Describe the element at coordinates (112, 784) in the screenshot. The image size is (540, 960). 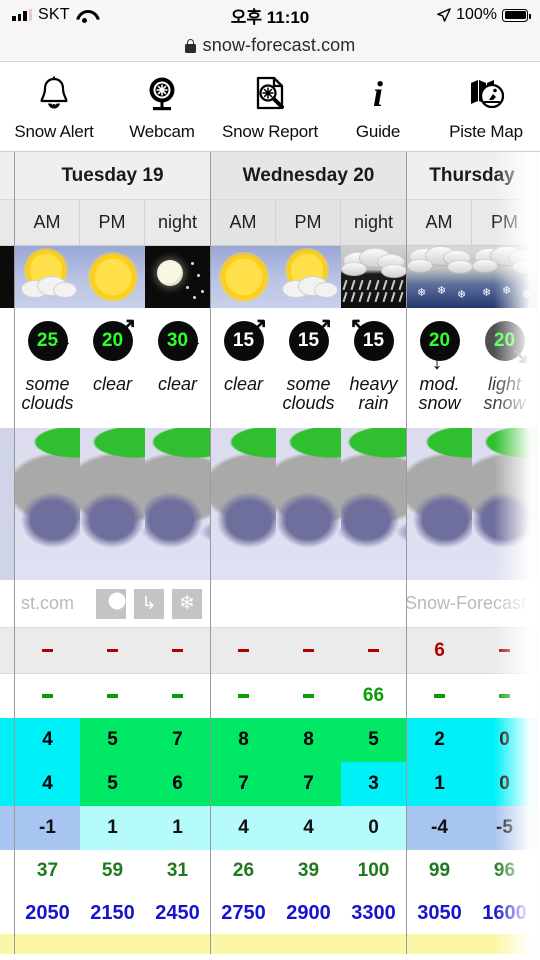
I see `min-temp-row: 456` at that location.